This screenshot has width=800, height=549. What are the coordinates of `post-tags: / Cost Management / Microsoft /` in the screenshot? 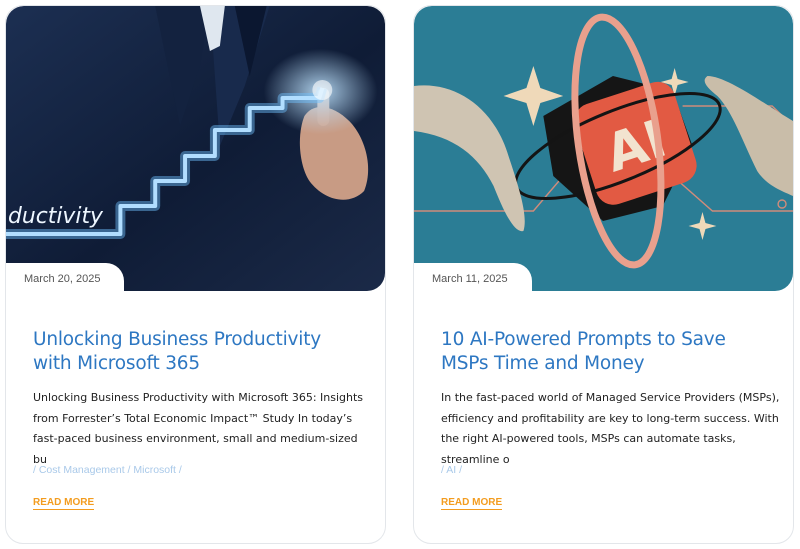 It's located at (107, 470).